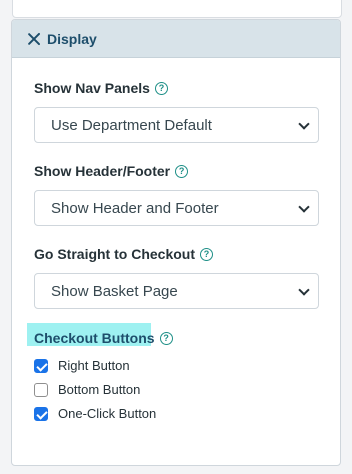 The height and width of the screenshot is (474, 352). Describe the element at coordinates (94, 338) in the screenshot. I see `checkout-buttons-label-text: Checkout Buttons` at that location.